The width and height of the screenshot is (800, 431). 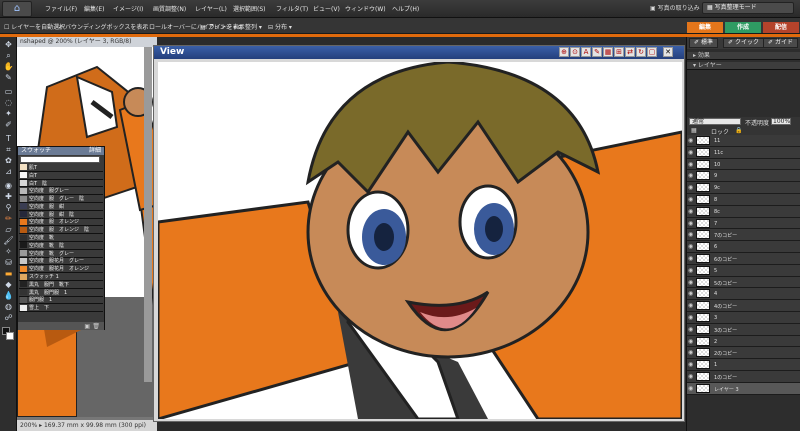 What do you see at coordinates (8, 113) in the screenshot?
I see `magic-wand-tool-icon: ✦` at bounding box center [8, 113].